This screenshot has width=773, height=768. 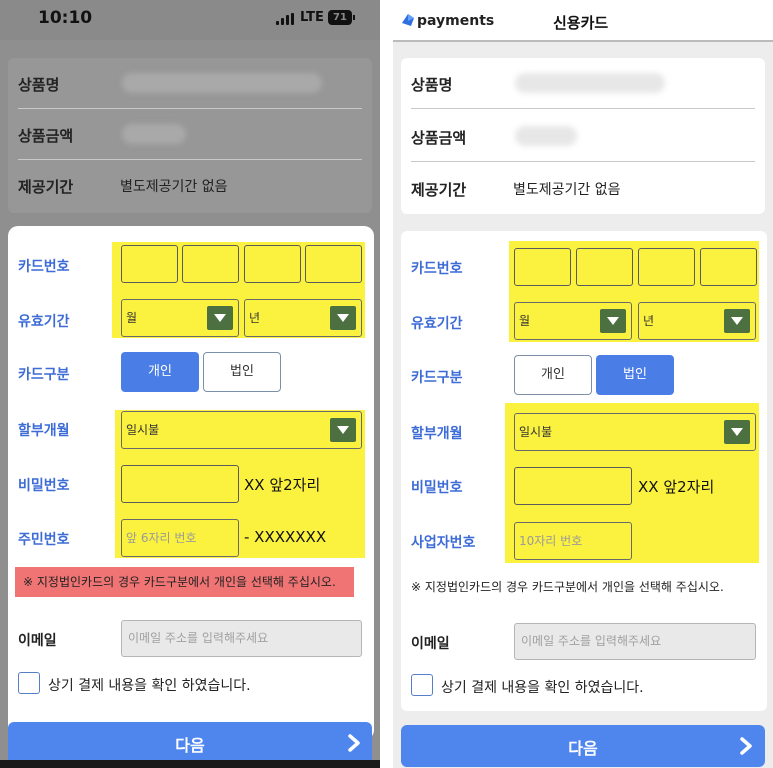 What do you see at coordinates (285, 537) in the screenshot?
I see `resident-number-suffix: - XXXXXXX` at bounding box center [285, 537].